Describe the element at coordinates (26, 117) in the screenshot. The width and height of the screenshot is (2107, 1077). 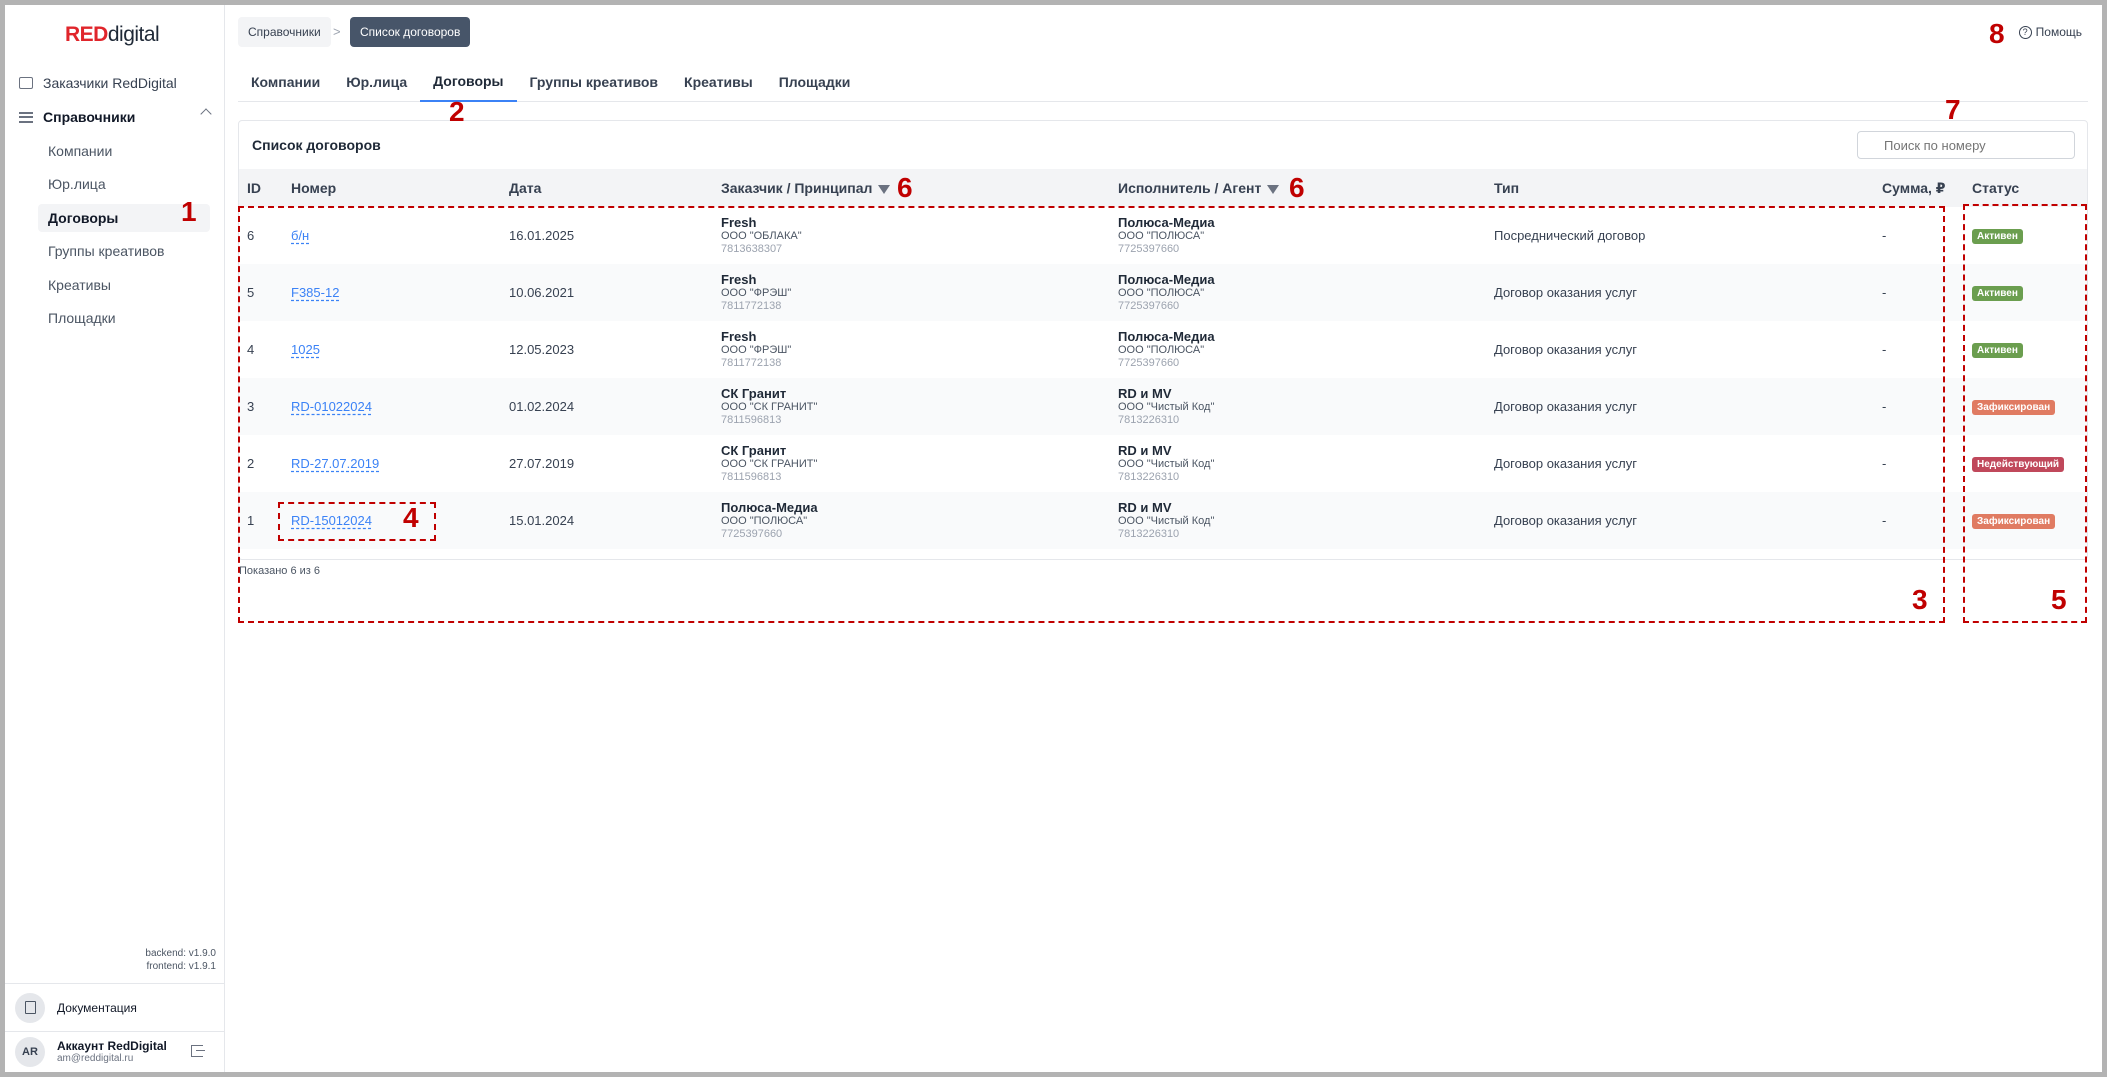
I see `list-icon` at that location.